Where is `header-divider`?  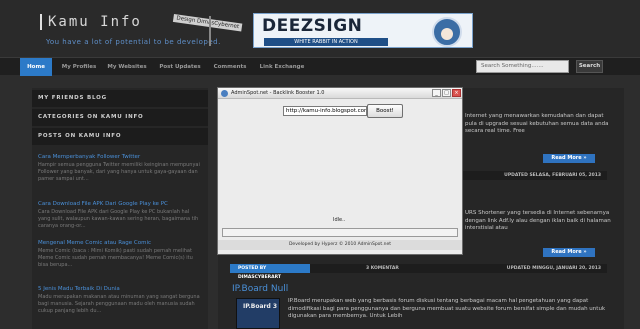
header-divider is located at coordinates (210, 31).